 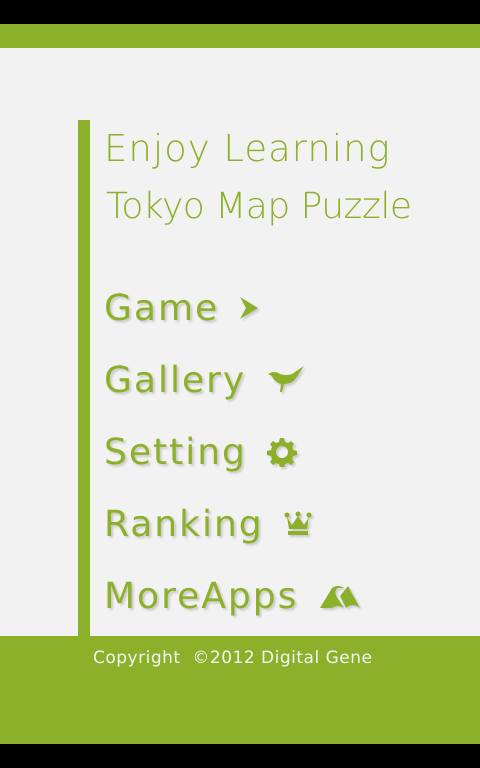 What do you see at coordinates (184, 524) in the screenshot?
I see `menu-item: Ranking` at bounding box center [184, 524].